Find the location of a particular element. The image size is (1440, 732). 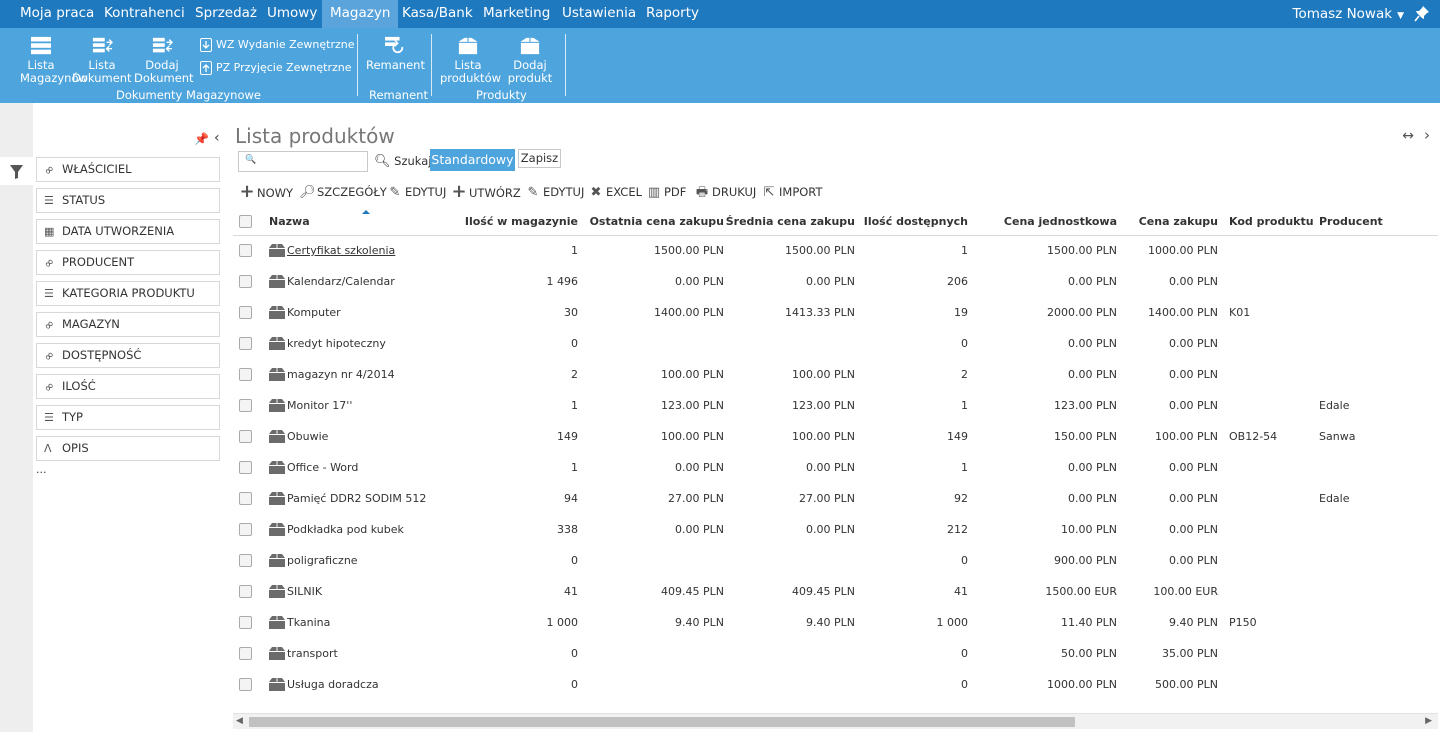

col-ilosc-w-magazynie: Ilość w magazynie is located at coordinates (521, 222).